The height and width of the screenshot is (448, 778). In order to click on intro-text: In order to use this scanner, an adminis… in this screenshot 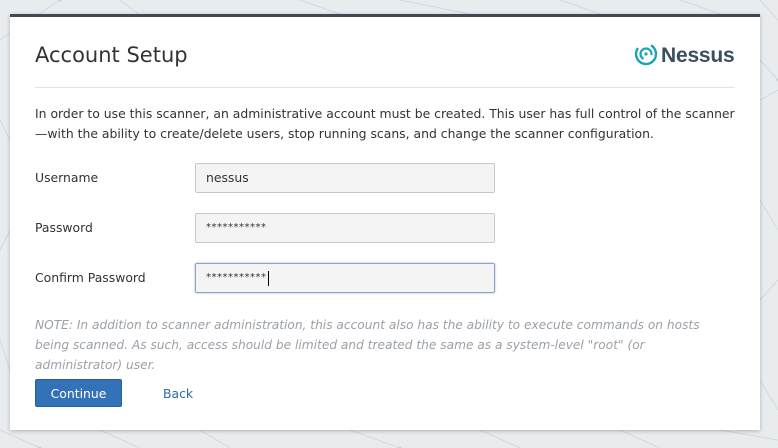, I will do `click(385, 123)`.